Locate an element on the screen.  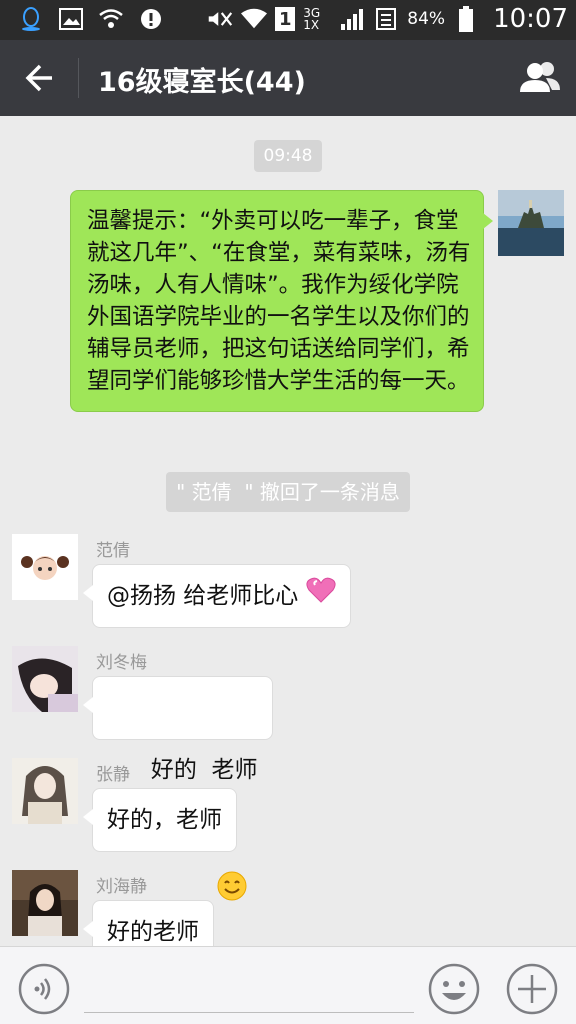
qq-icon is located at coordinates (31, 19).